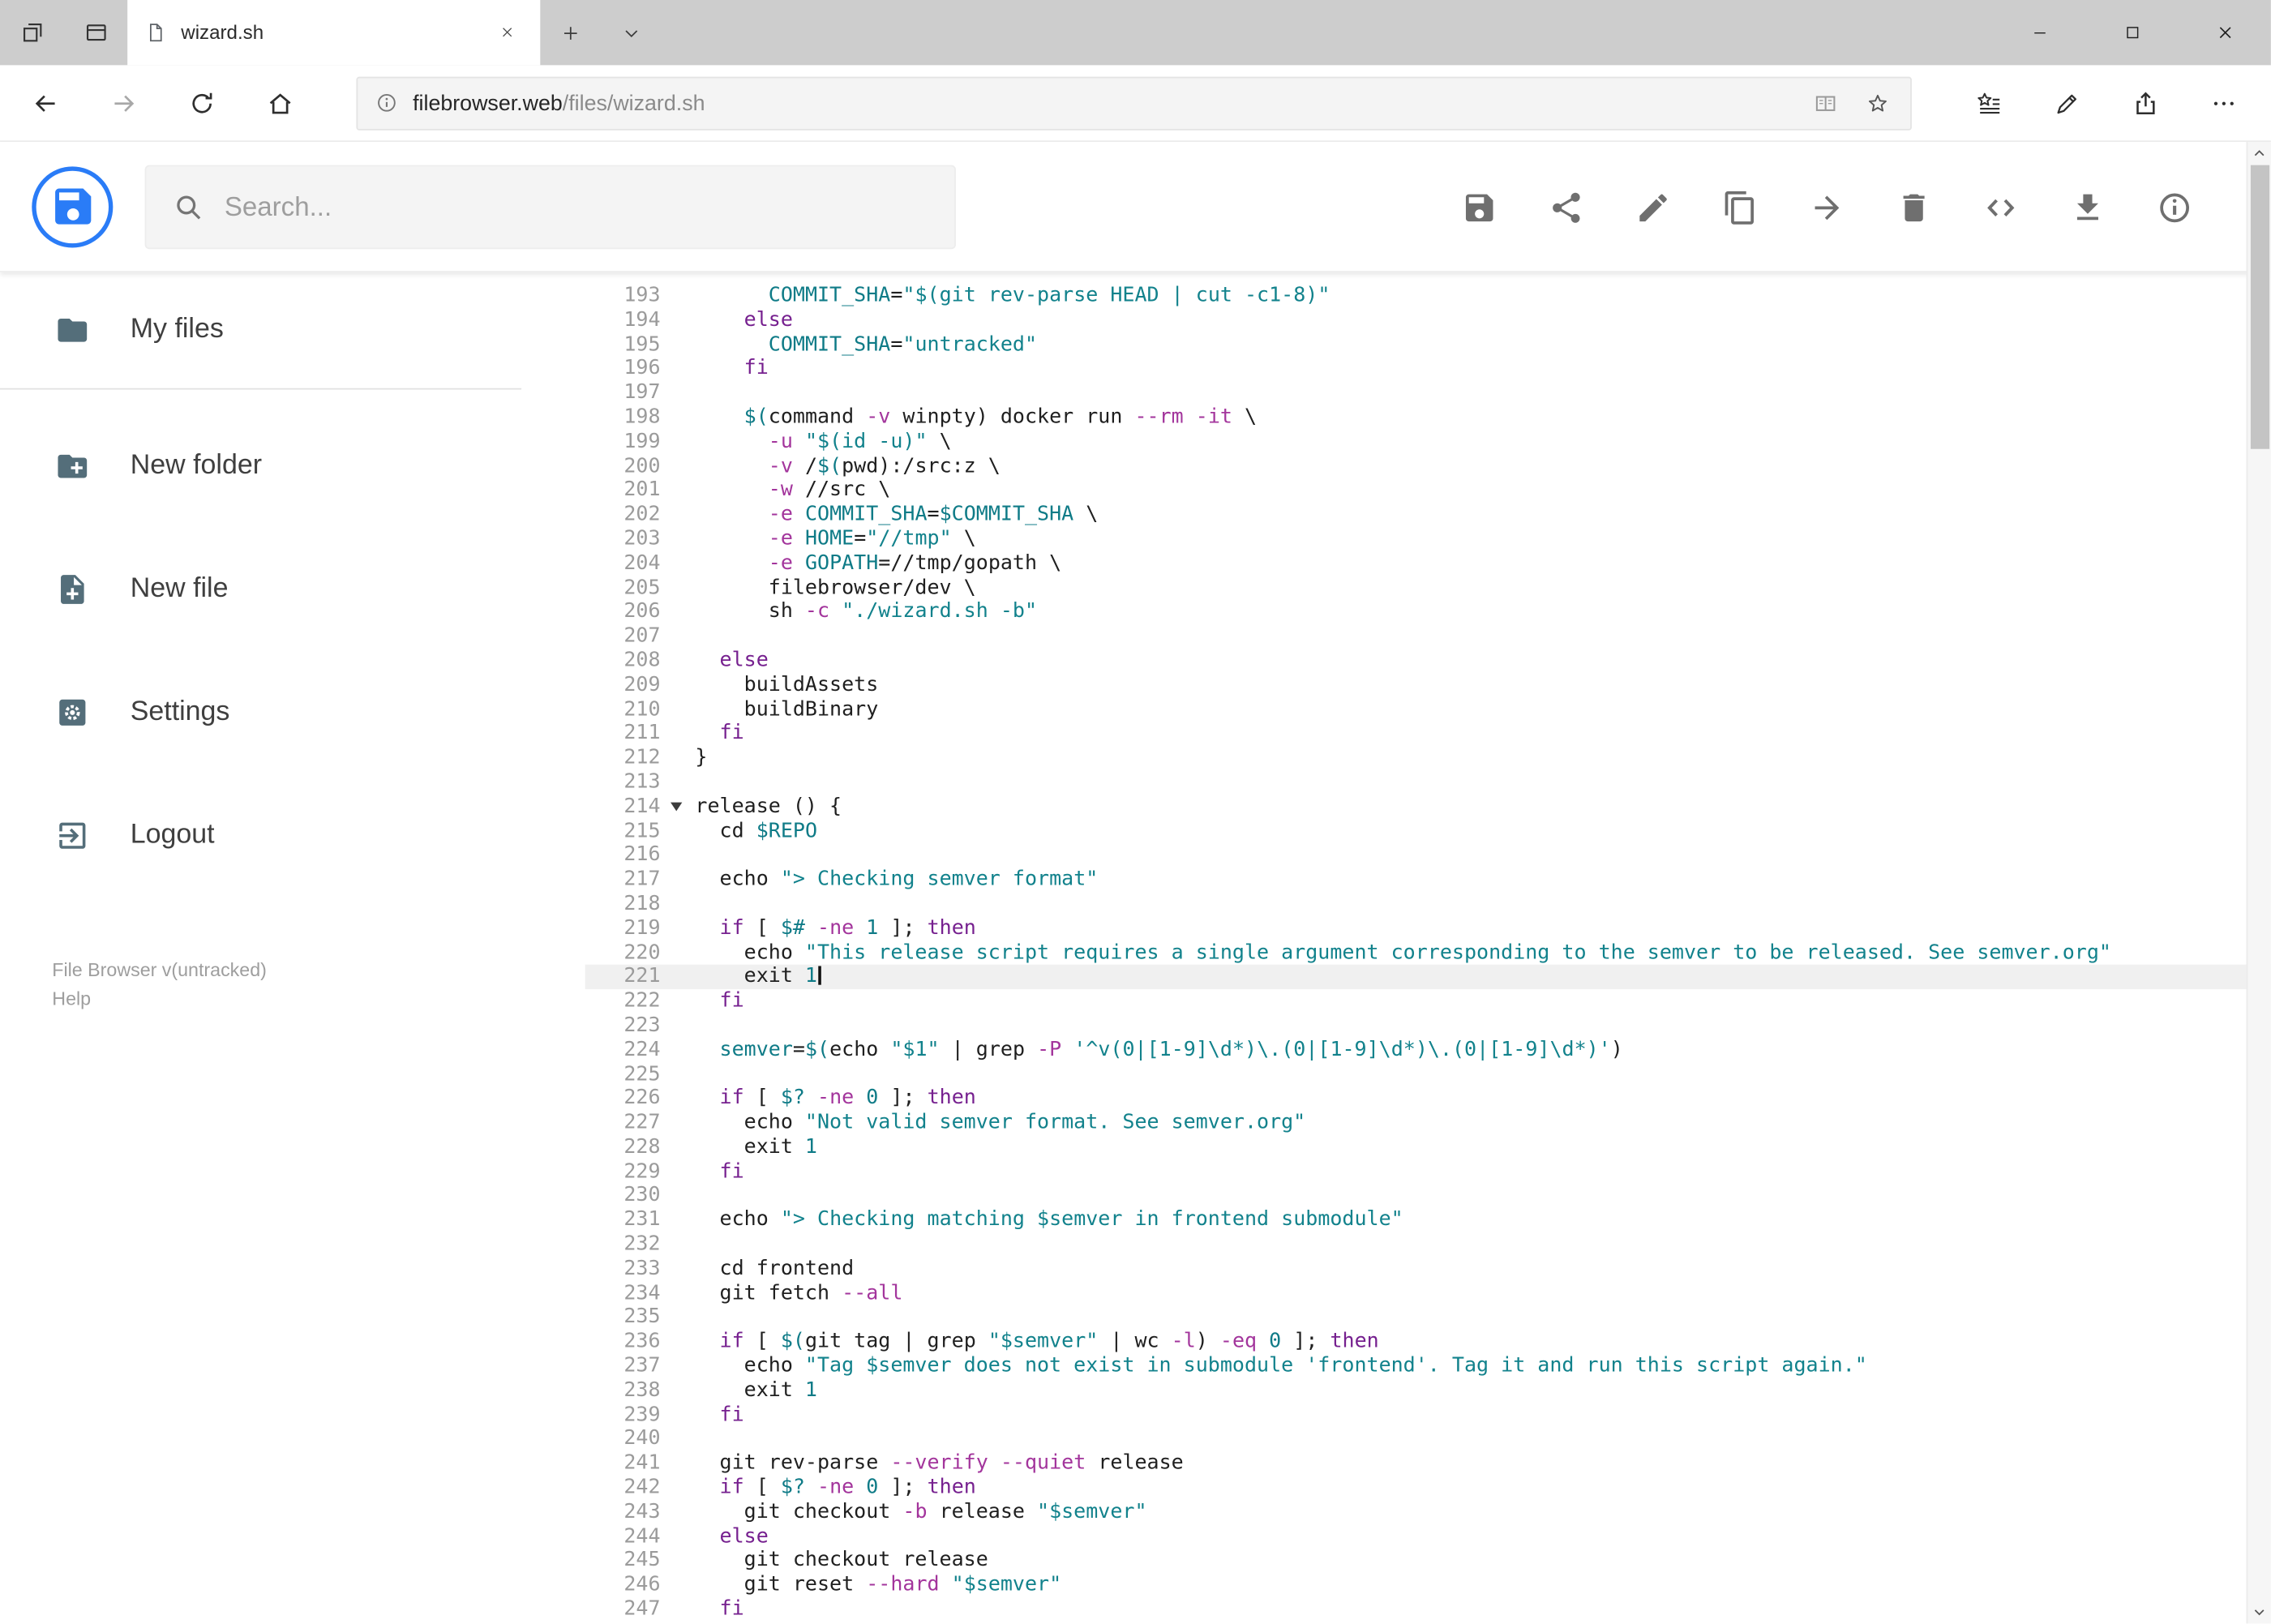  I want to click on minimize-button, so click(2039, 33).